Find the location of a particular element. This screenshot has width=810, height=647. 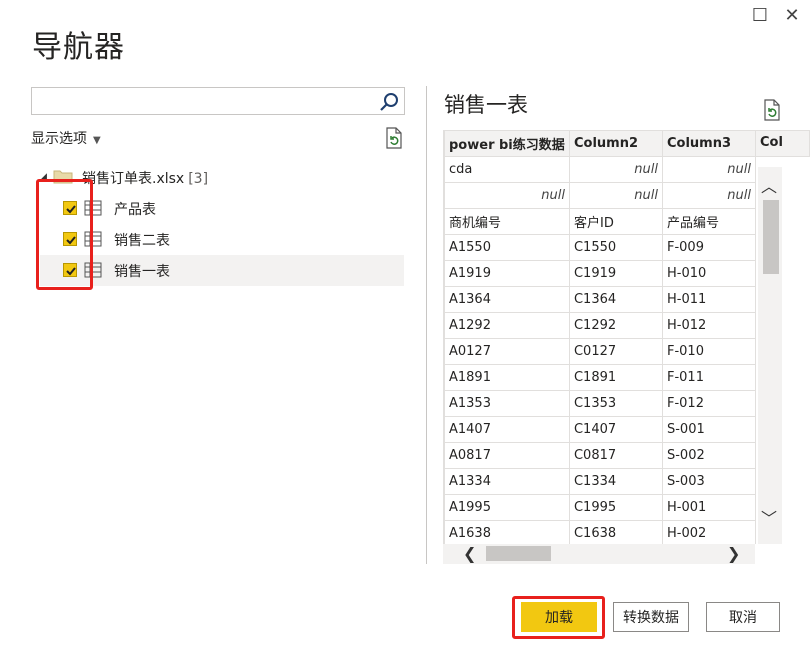

table-cell: F-010 is located at coordinates (708, 351).